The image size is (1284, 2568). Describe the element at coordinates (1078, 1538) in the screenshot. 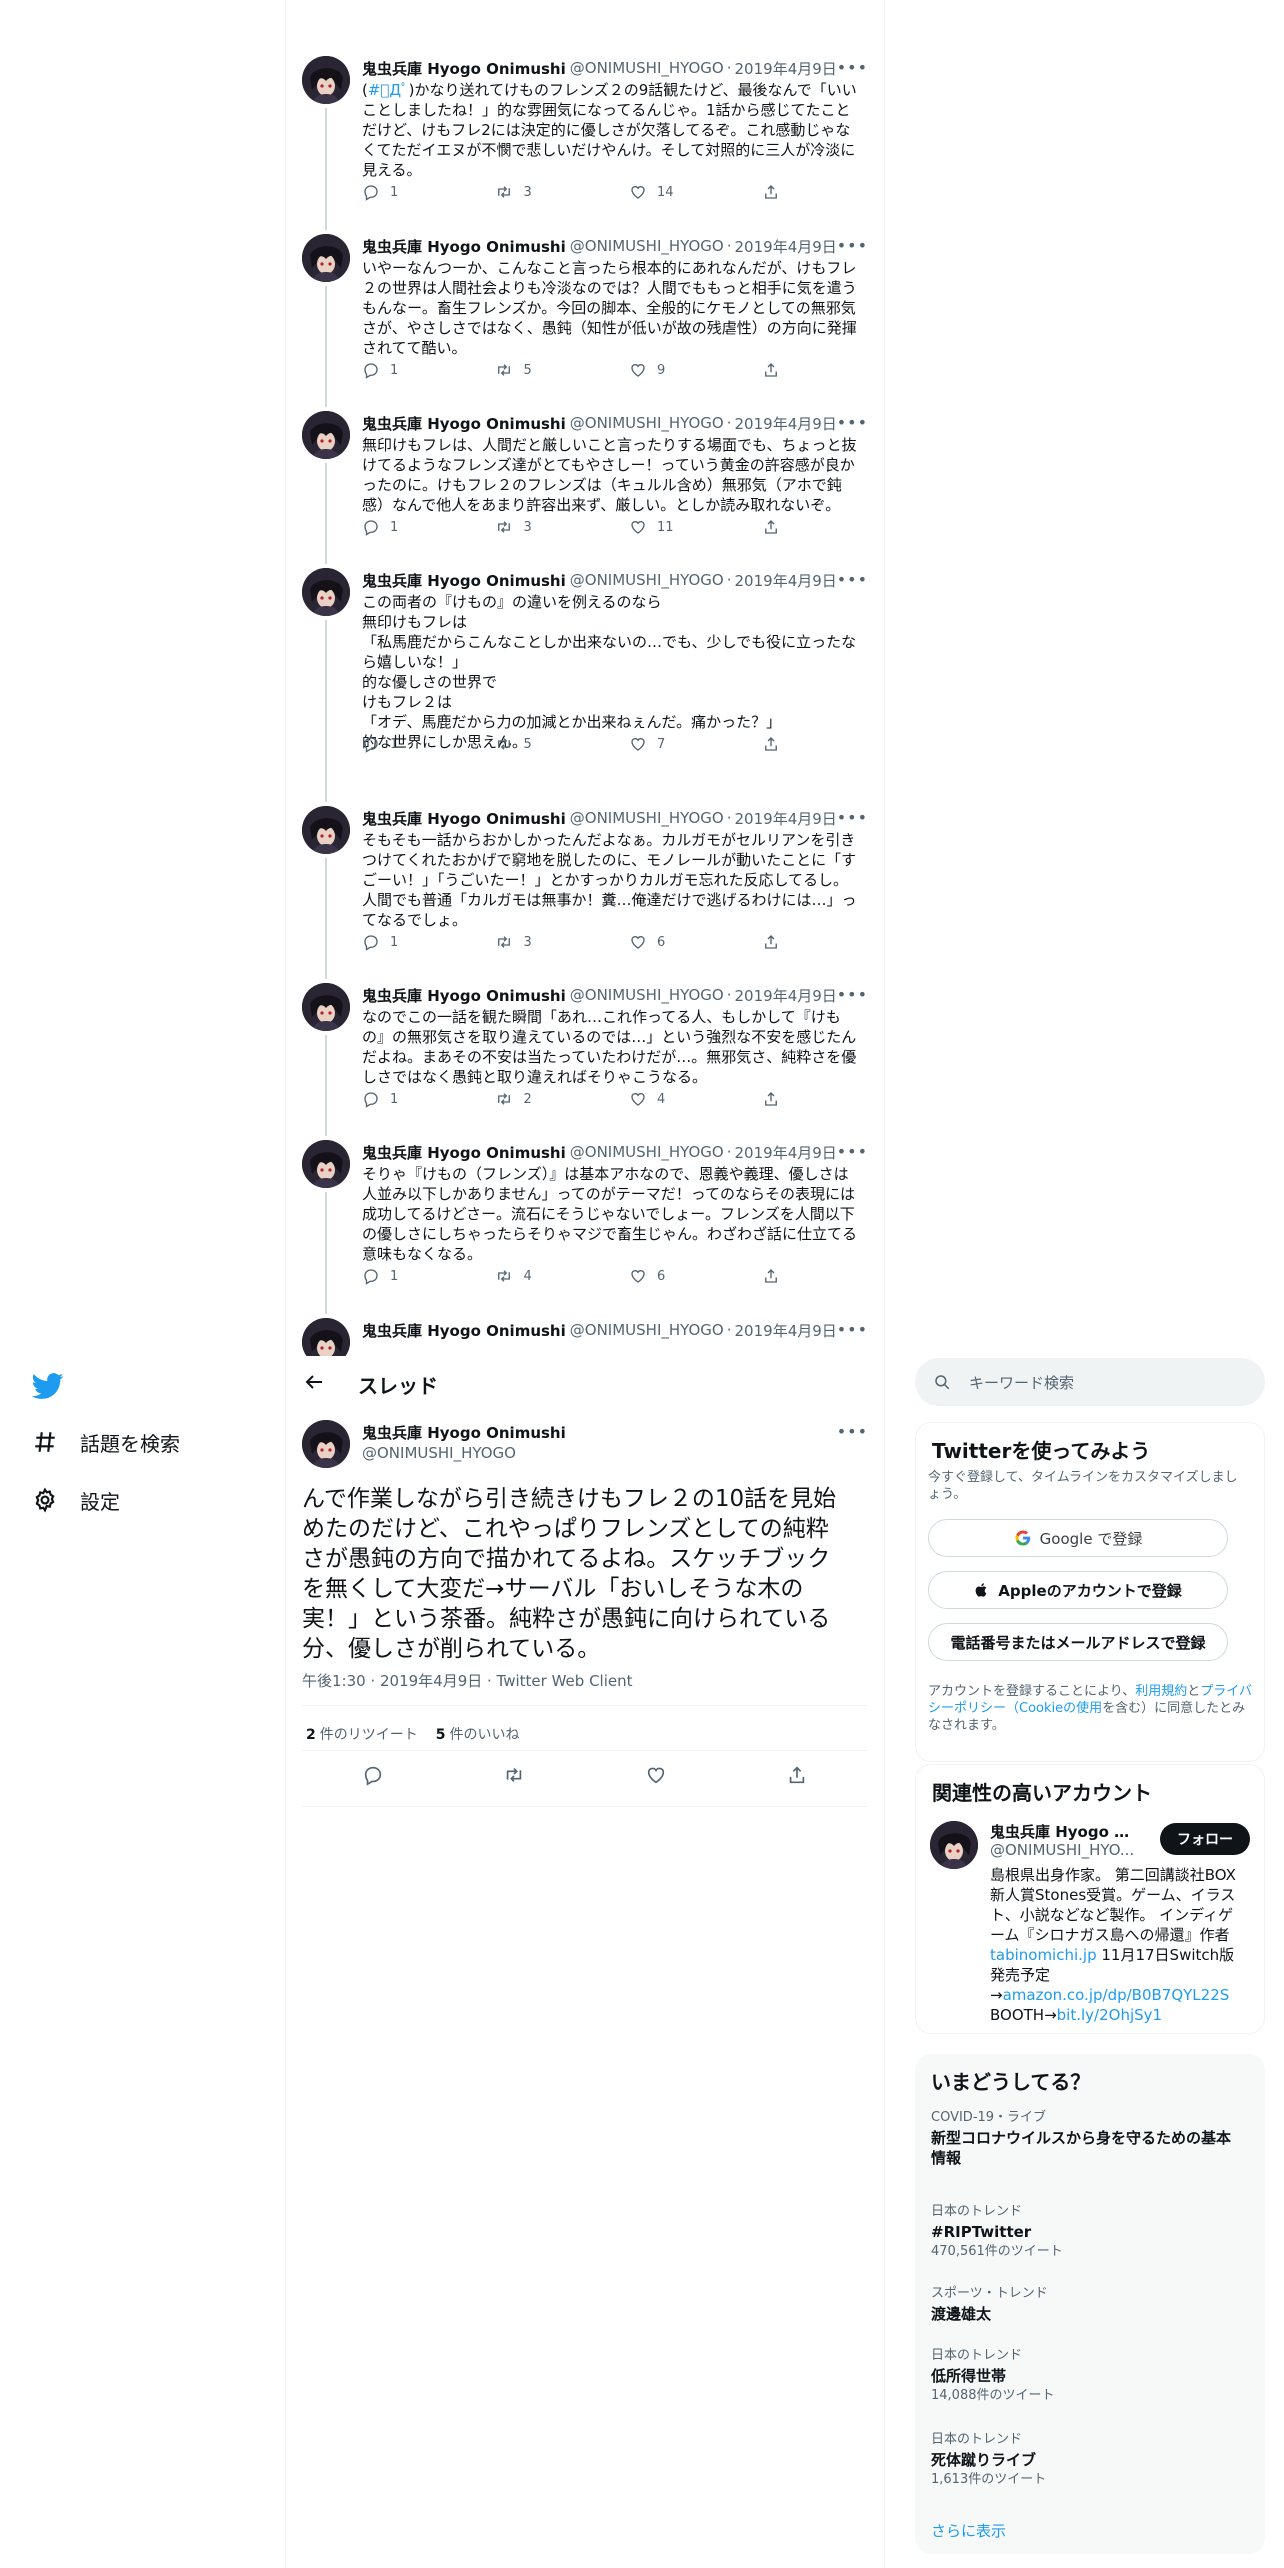

I see `google-signup-button: Google で登録` at that location.